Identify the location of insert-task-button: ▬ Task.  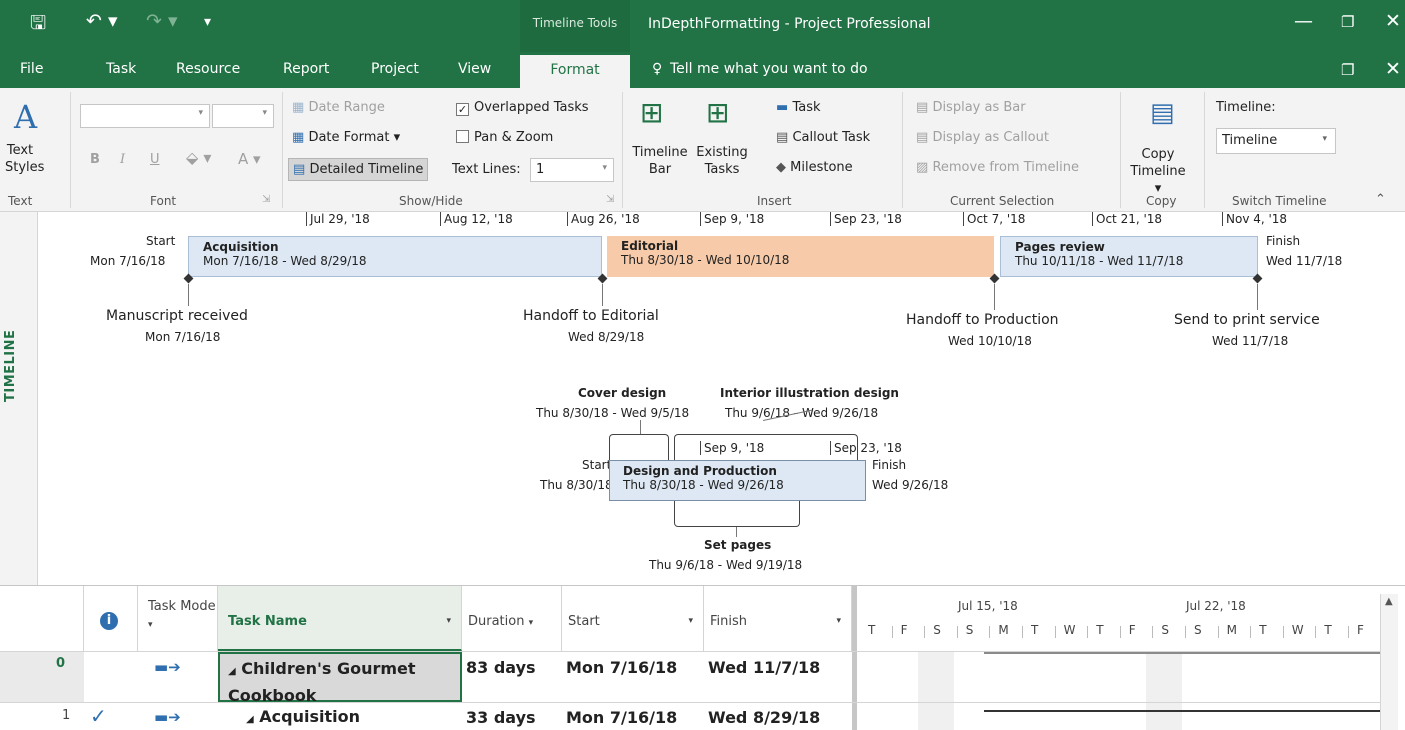
(798, 107).